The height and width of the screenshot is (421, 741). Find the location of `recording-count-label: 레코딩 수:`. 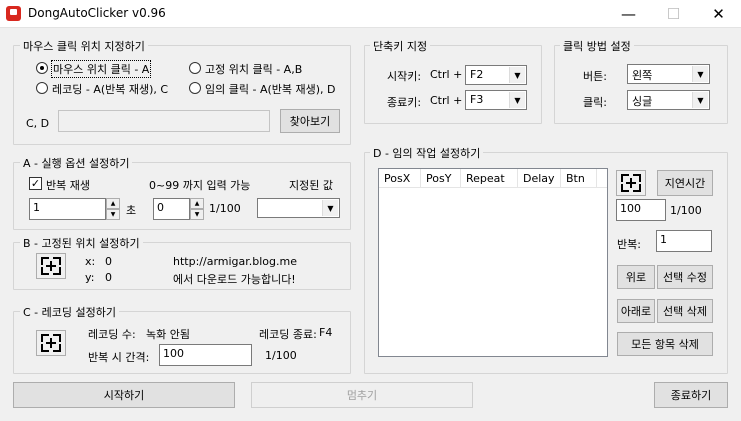

recording-count-label: 레코딩 수: is located at coordinates (112, 334).